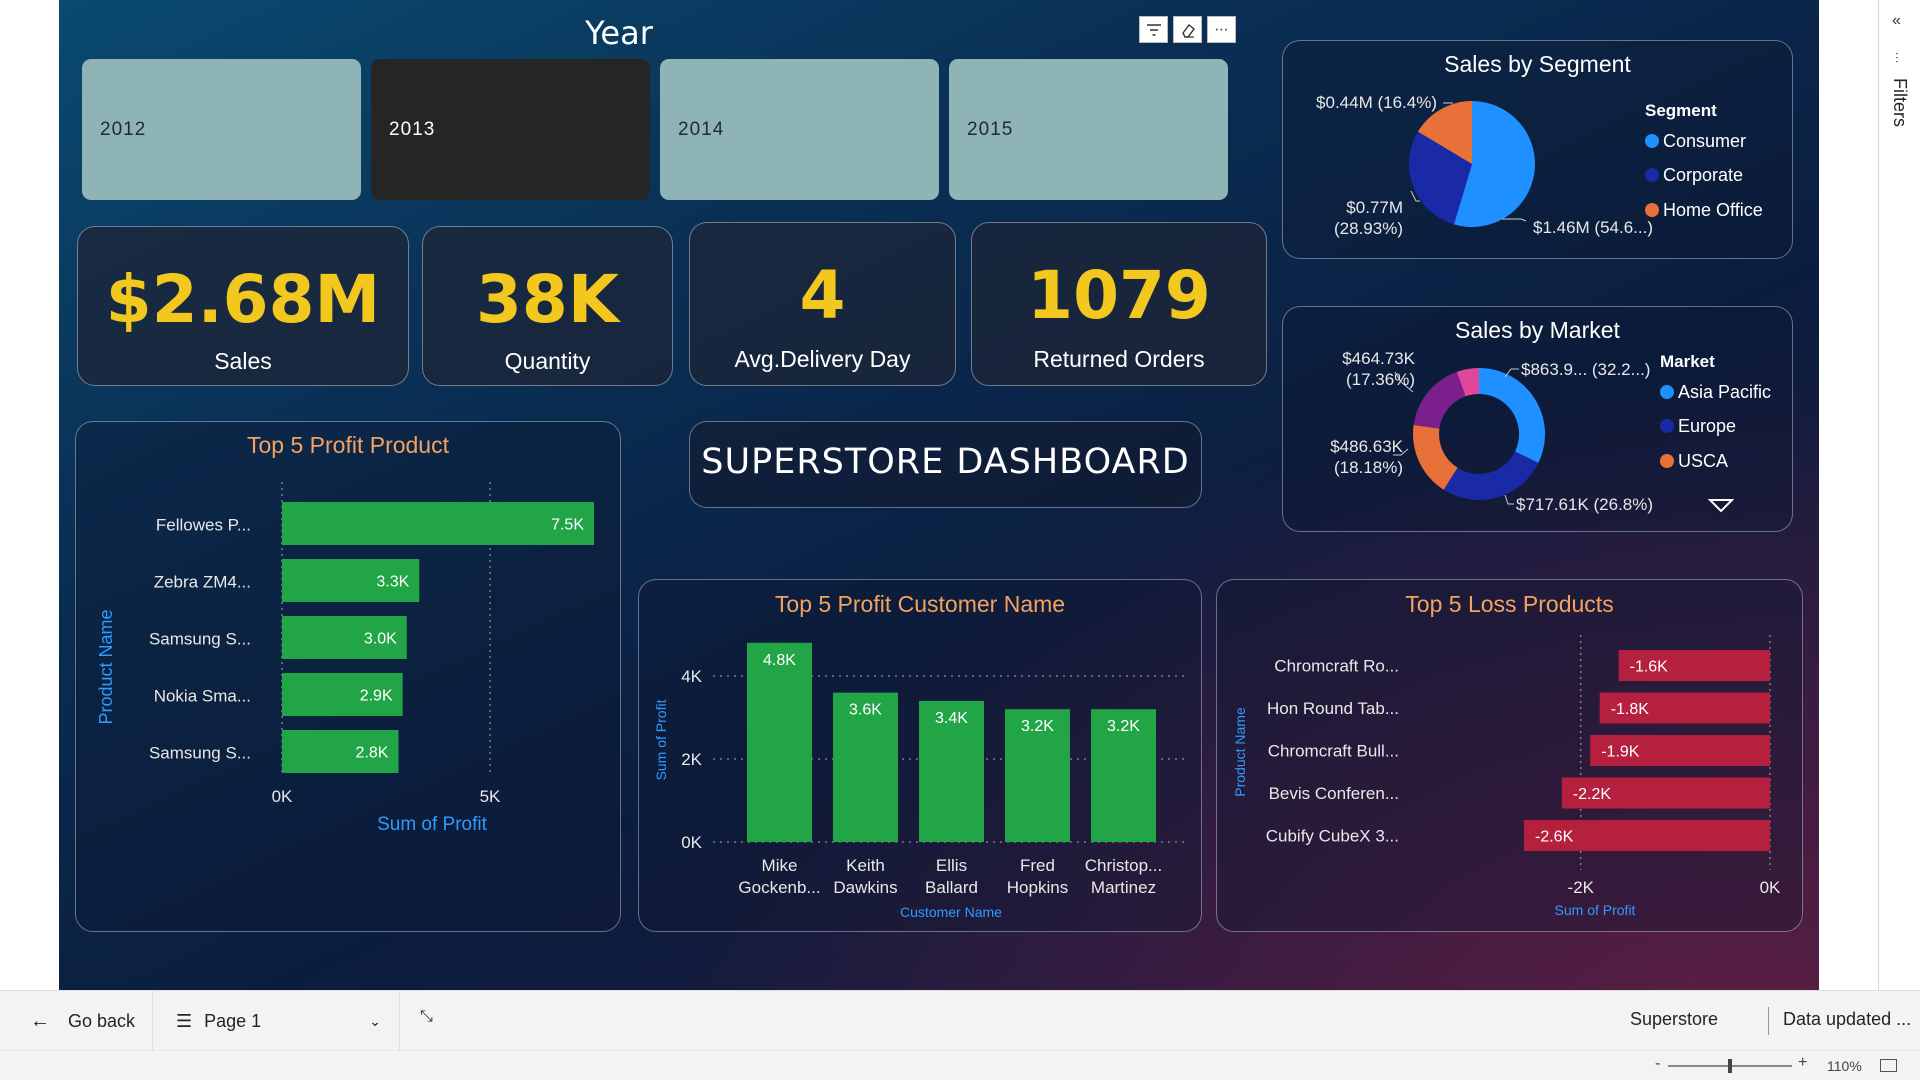  What do you see at coordinates (1687, 361) in the screenshot?
I see `legend-title: Market` at bounding box center [1687, 361].